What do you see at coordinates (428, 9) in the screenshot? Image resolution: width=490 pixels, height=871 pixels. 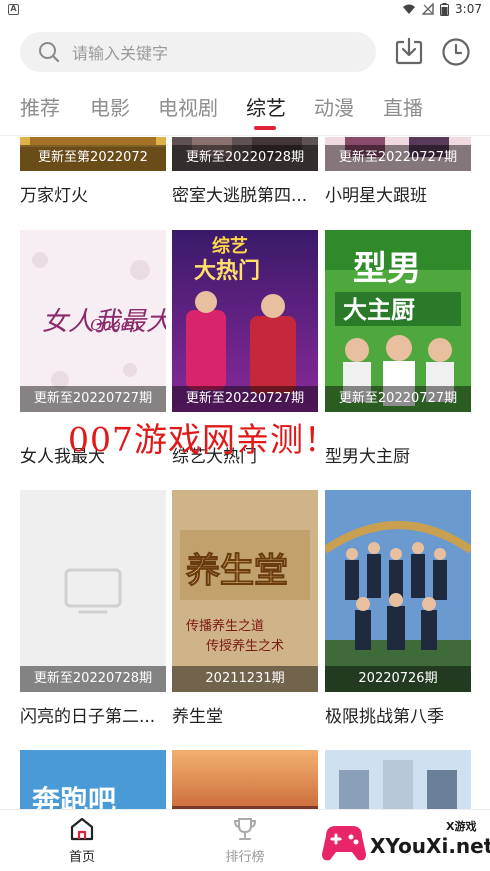 I see `signal-off-icon` at bounding box center [428, 9].